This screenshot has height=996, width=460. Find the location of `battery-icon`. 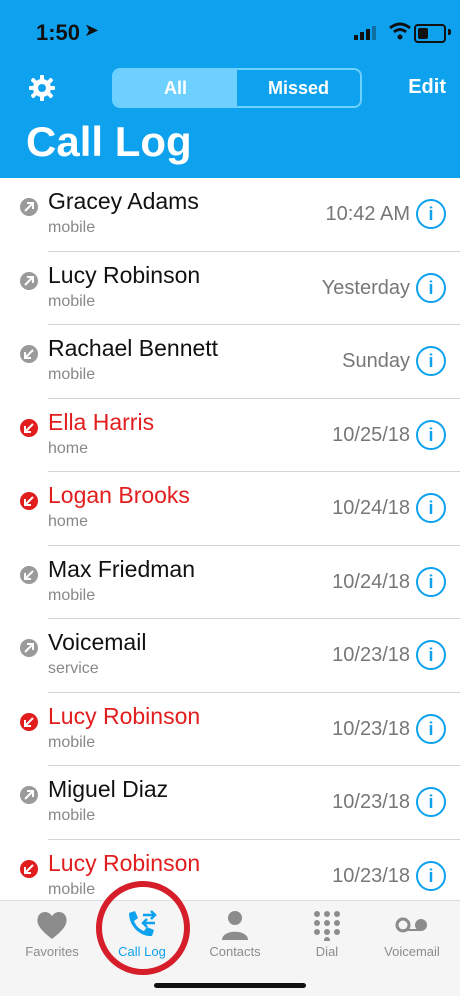

battery-icon is located at coordinates (430, 33).